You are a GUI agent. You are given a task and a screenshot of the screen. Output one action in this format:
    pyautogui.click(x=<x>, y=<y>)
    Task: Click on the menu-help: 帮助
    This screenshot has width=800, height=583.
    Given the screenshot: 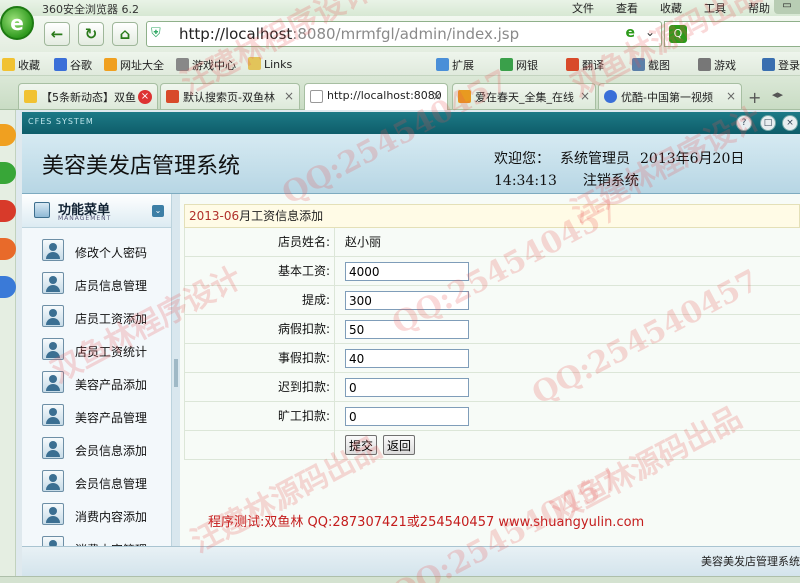 What is the action you would take?
    pyautogui.click(x=759, y=8)
    